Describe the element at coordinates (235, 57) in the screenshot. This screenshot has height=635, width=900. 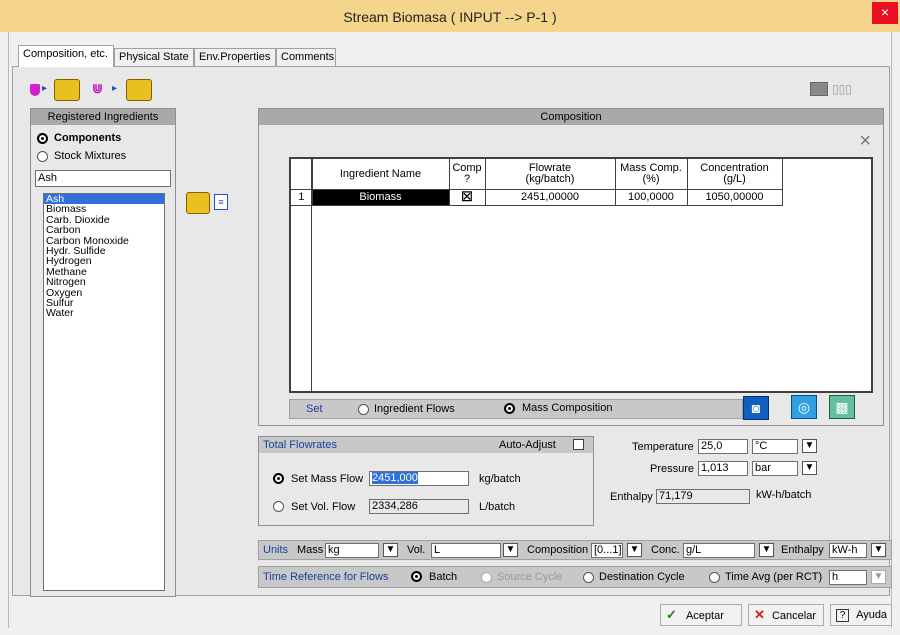
I see `tab-env-properties: Env.Properties` at that location.